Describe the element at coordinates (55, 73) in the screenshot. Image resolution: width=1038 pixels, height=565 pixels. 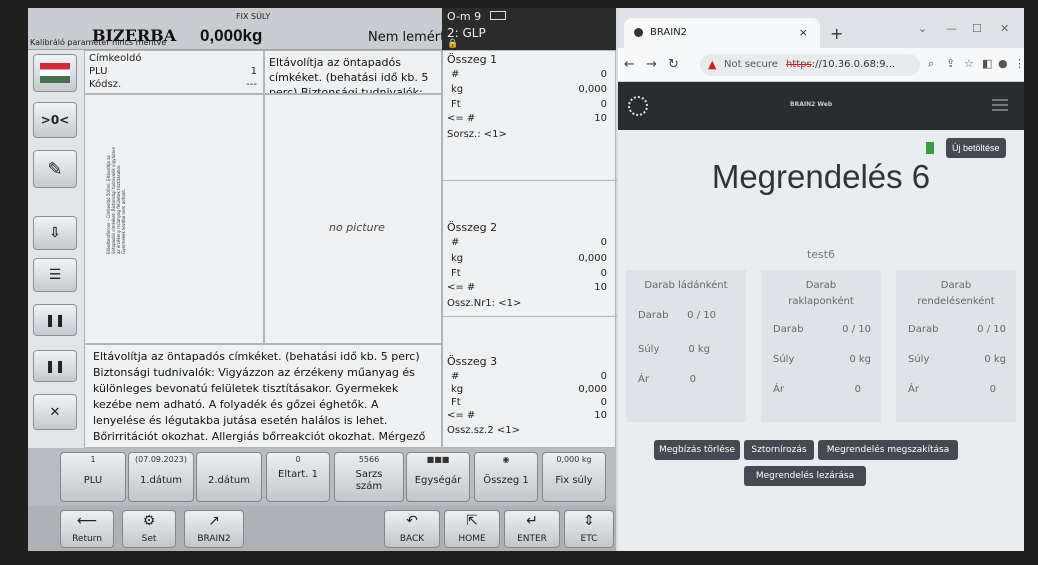
I see `language-flag-button` at that location.